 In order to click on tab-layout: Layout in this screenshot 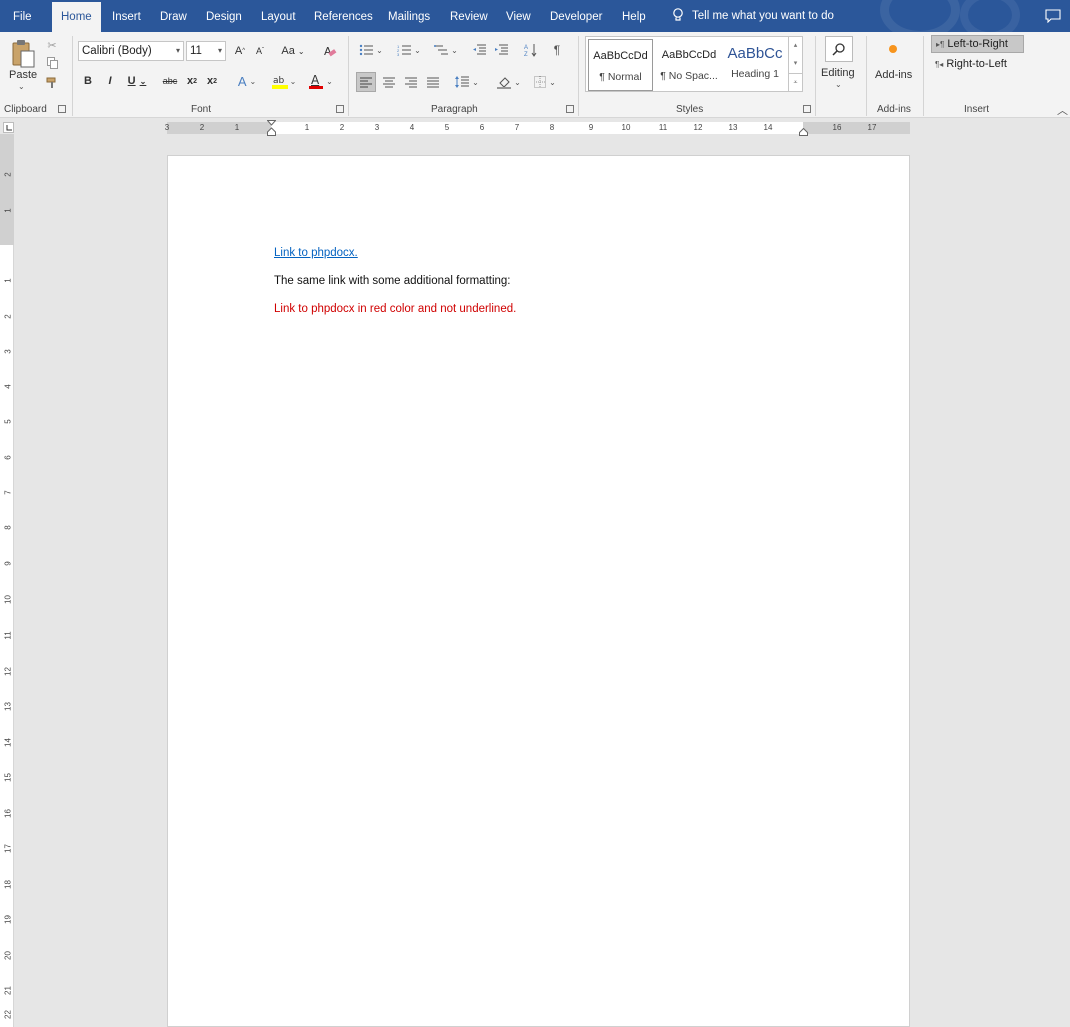, I will do `click(278, 16)`.